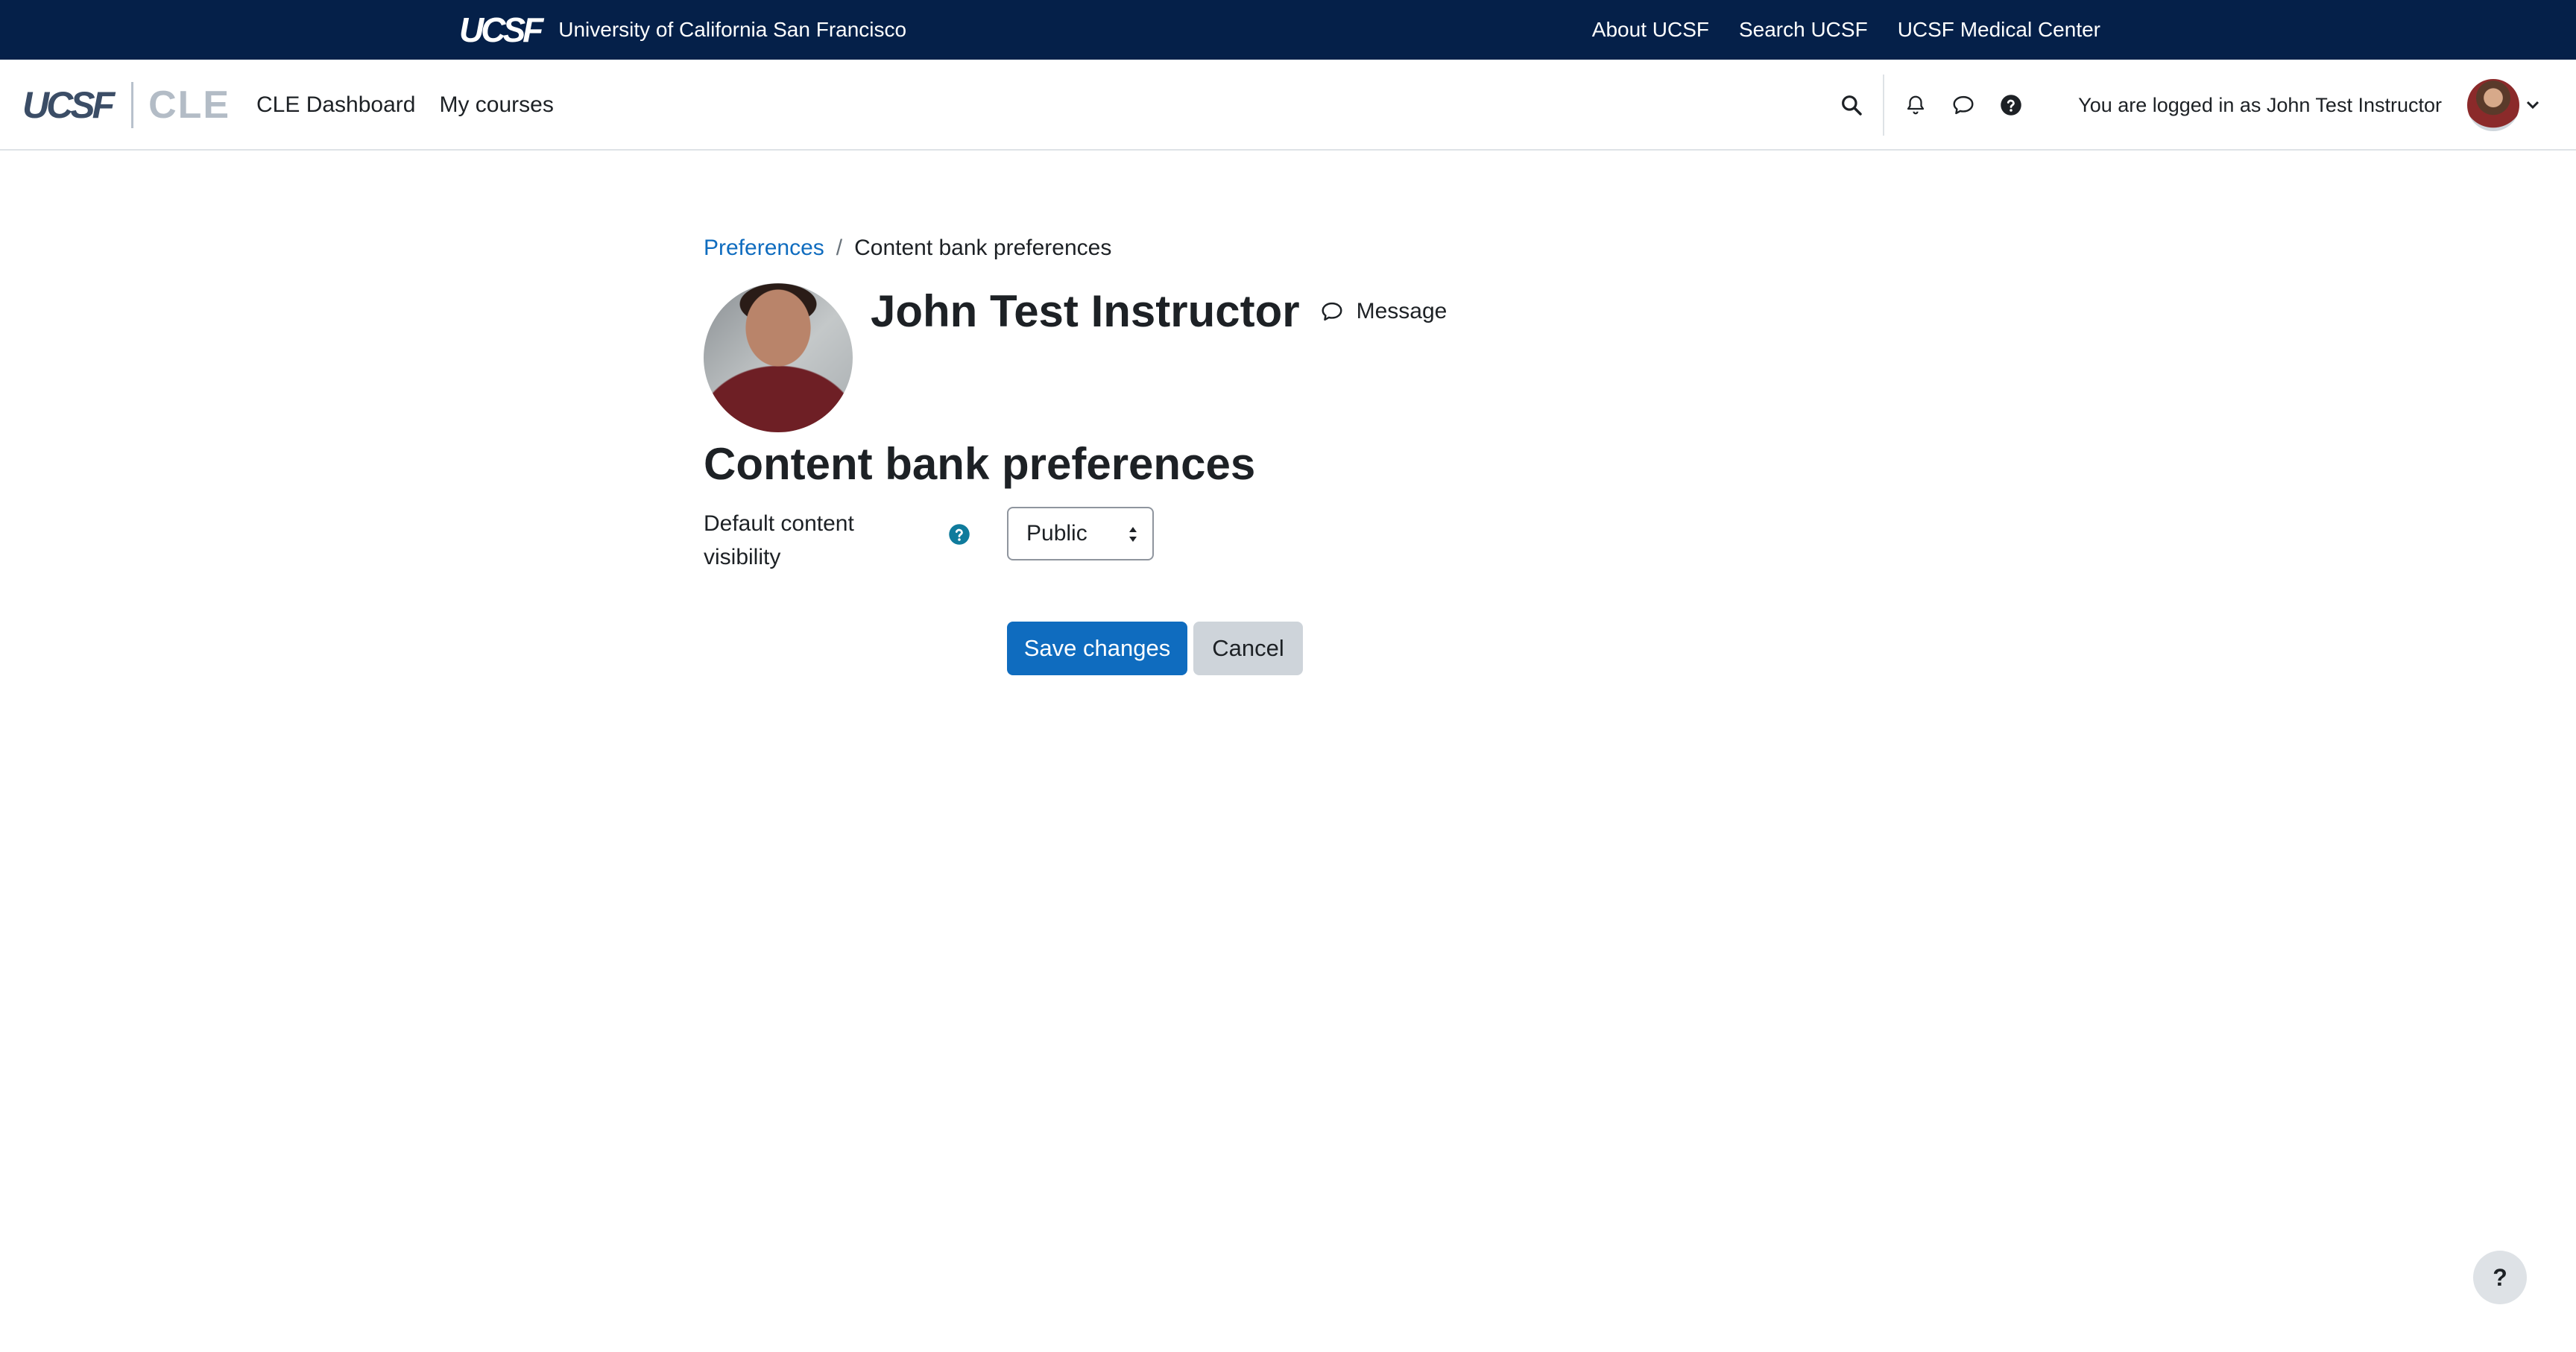 This screenshot has height=1352, width=2576. What do you see at coordinates (496, 105) in the screenshot?
I see `nav-my-courses: My courses` at bounding box center [496, 105].